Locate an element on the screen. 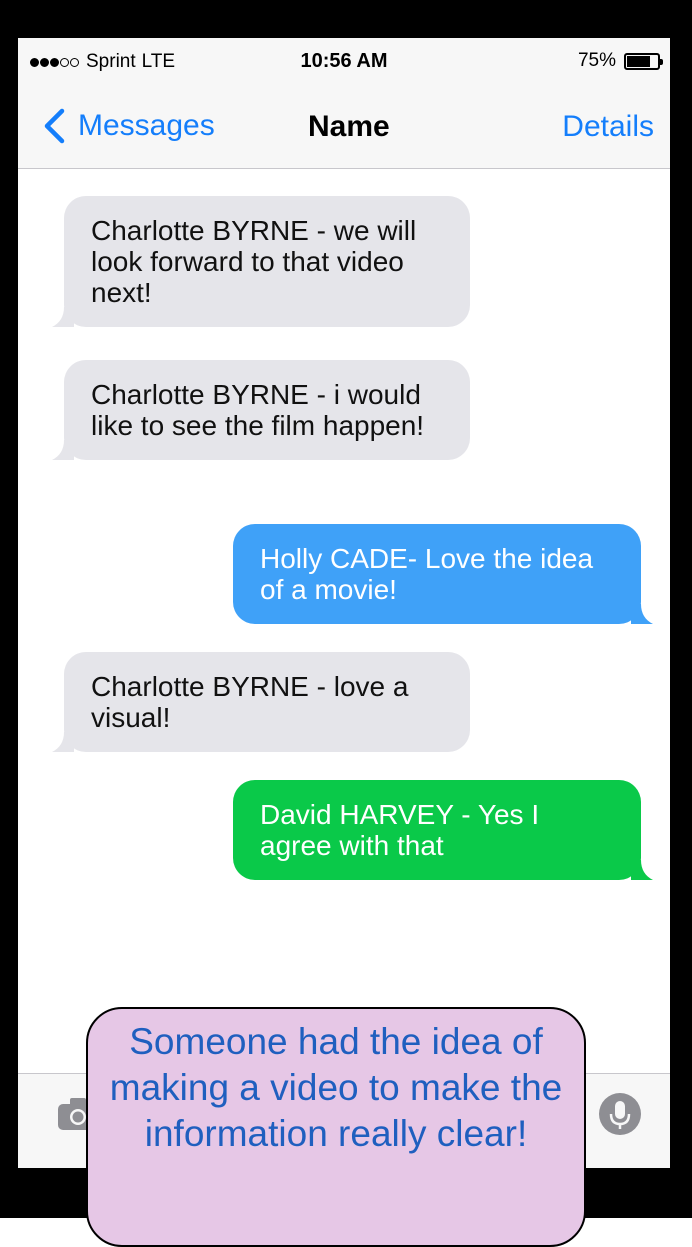  microphone-icon is located at coordinates (620, 1114).